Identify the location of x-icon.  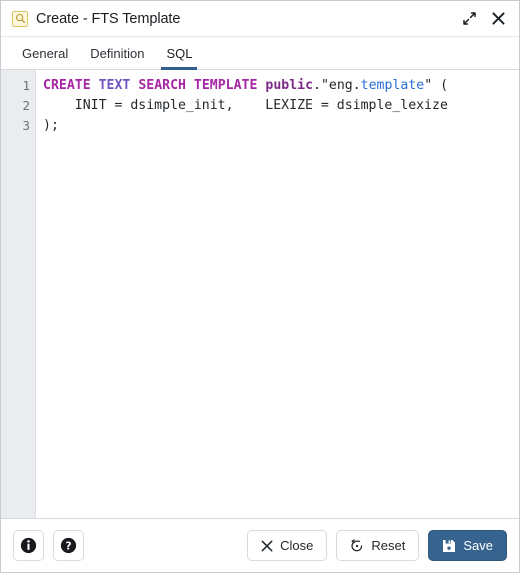
(267, 546).